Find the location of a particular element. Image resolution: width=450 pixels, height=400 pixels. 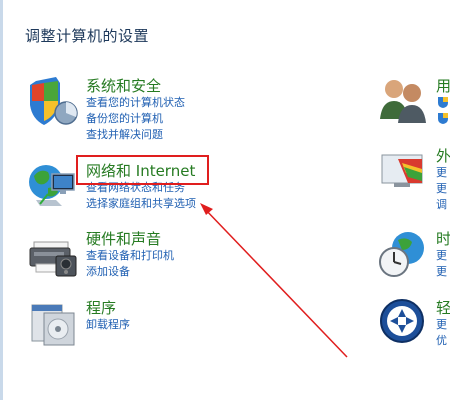

page-title: 调整计算机的设置 is located at coordinates (87, 36).